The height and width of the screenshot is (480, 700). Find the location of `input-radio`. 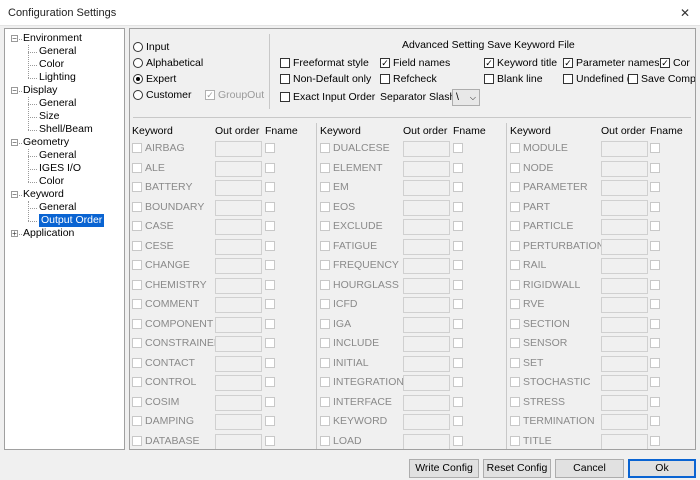

input-radio is located at coordinates (138, 47).